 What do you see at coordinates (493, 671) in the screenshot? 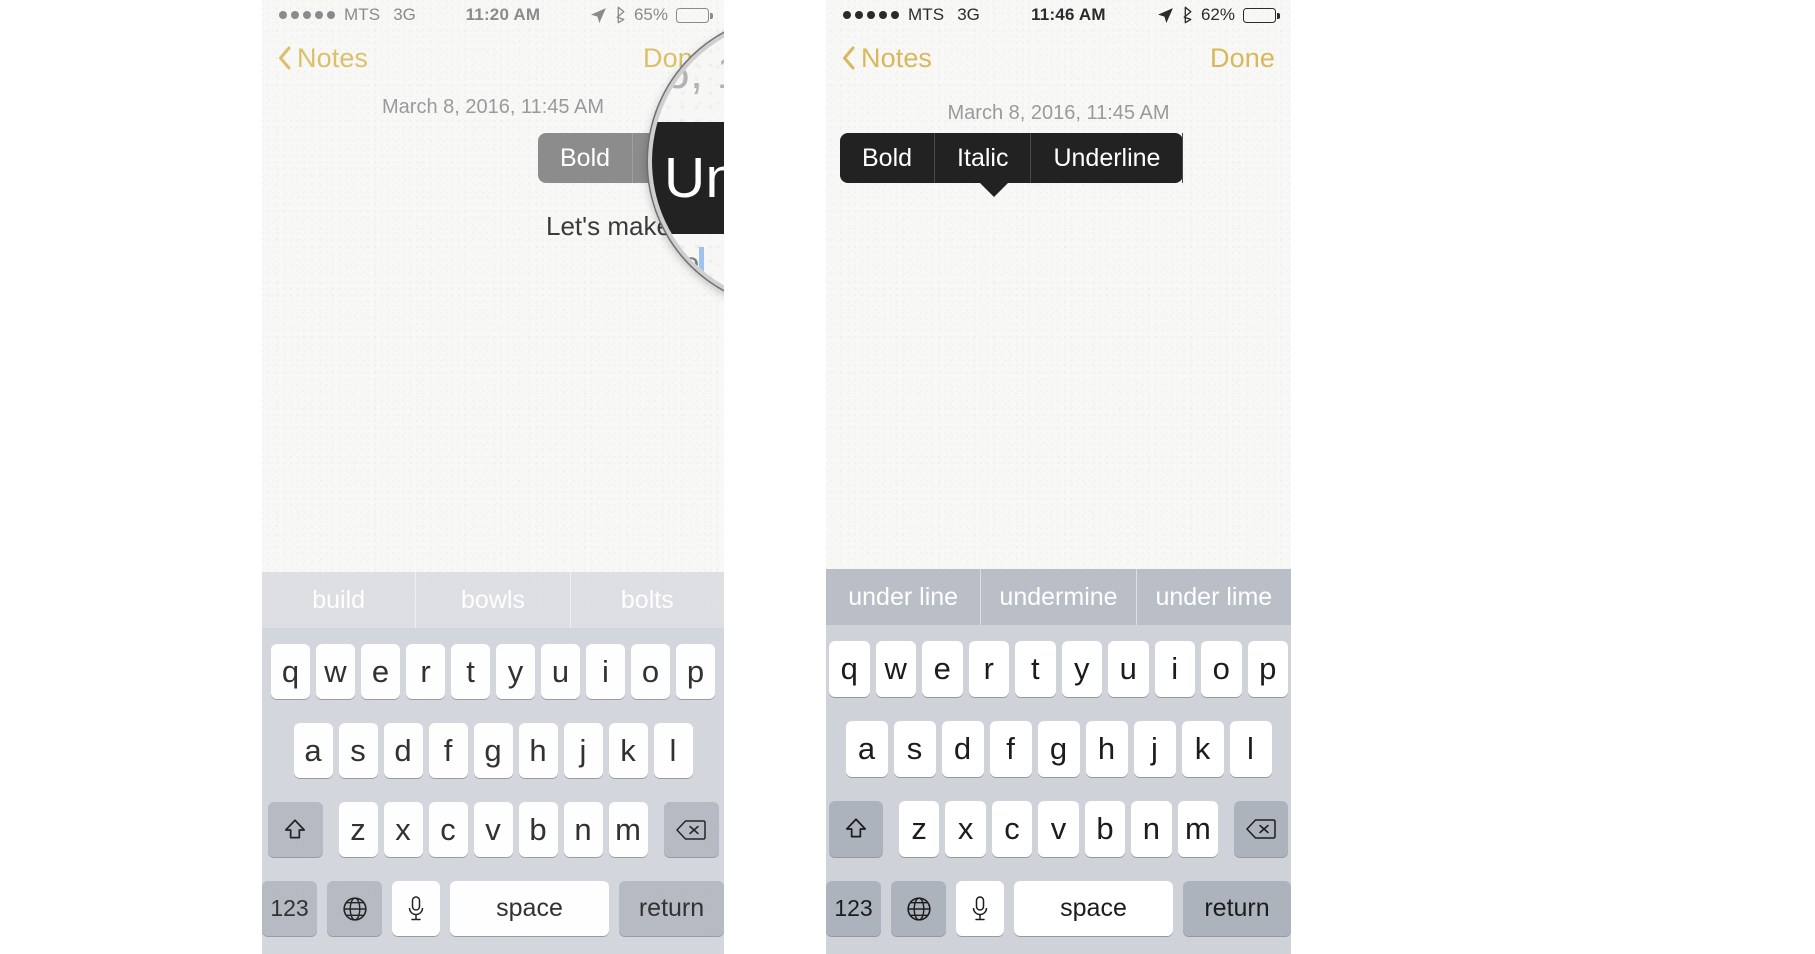
I see `left-keyboard-row-1: q w e r t y u i o p` at bounding box center [493, 671].